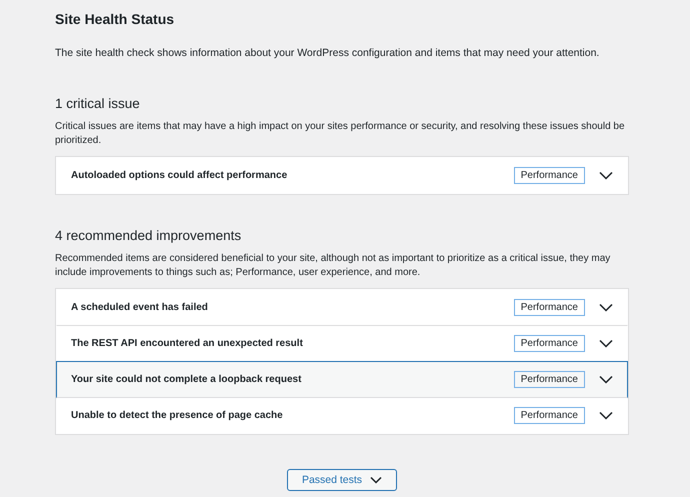 This screenshot has width=690, height=497. Describe the element at coordinates (187, 343) in the screenshot. I see `issue-title: The REST API encountered an unexpected result` at that location.